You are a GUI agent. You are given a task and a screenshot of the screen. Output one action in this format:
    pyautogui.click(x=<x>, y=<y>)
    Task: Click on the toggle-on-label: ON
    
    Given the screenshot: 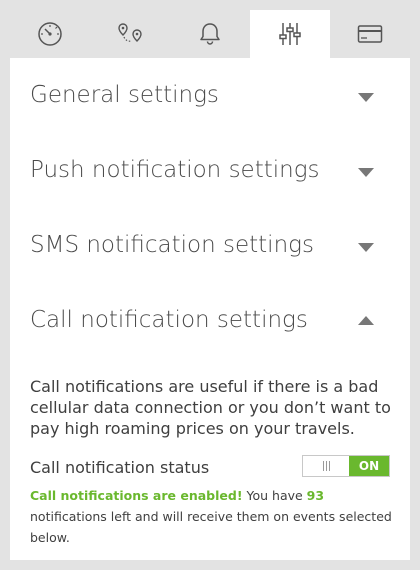 What is the action you would take?
    pyautogui.click(x=369, y=466)
    